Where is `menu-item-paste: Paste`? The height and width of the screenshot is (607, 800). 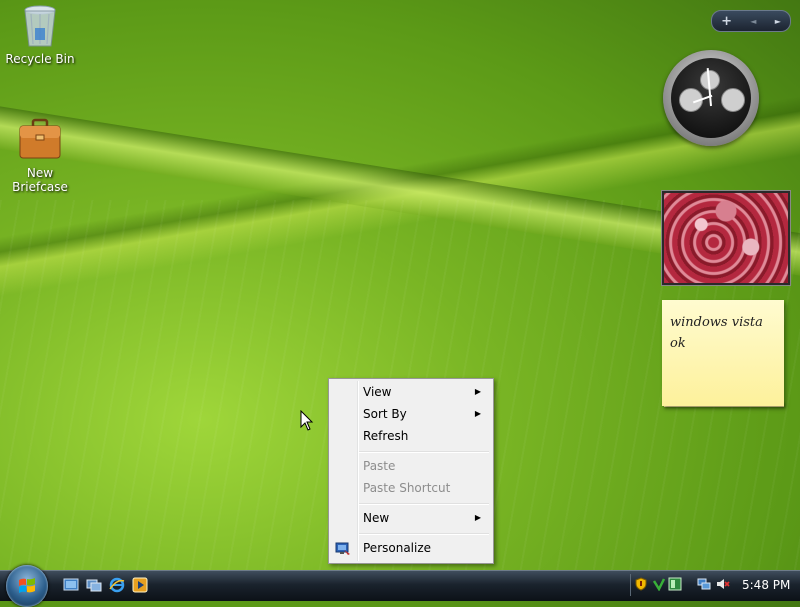
menu-item-paste: Paste is located at coordinates (411, 466).